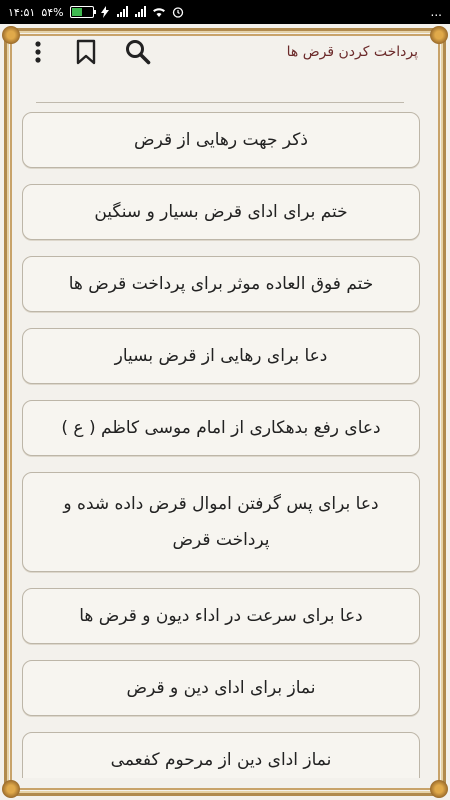 The width and height of the screenshot is (450, 800). Describe the element at coordinates (138, 52) in the screenshot. I see `search-icon` at that location.